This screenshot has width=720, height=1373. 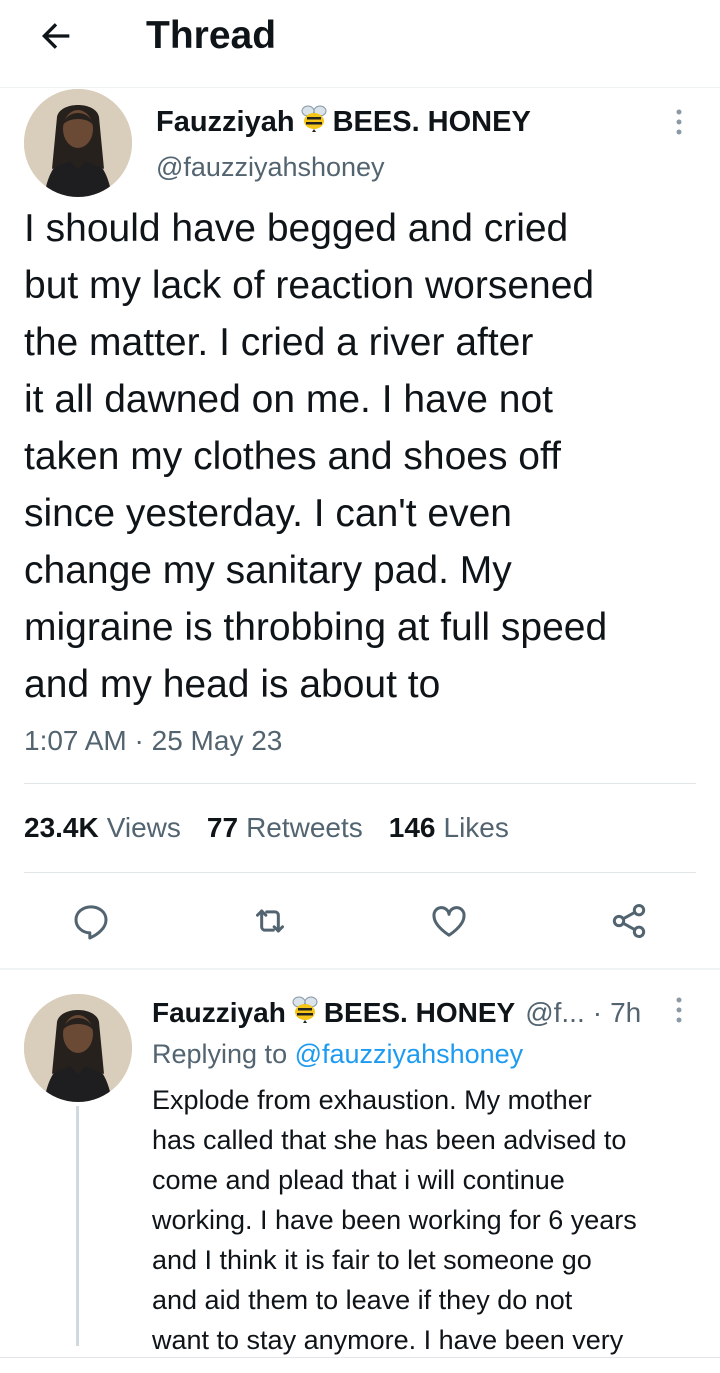 What do you see at coordinates (419, 1012) in the screenshot?
I see `reply-name-suffix: BEES. HONEY` at bounding box center [419, 1012].